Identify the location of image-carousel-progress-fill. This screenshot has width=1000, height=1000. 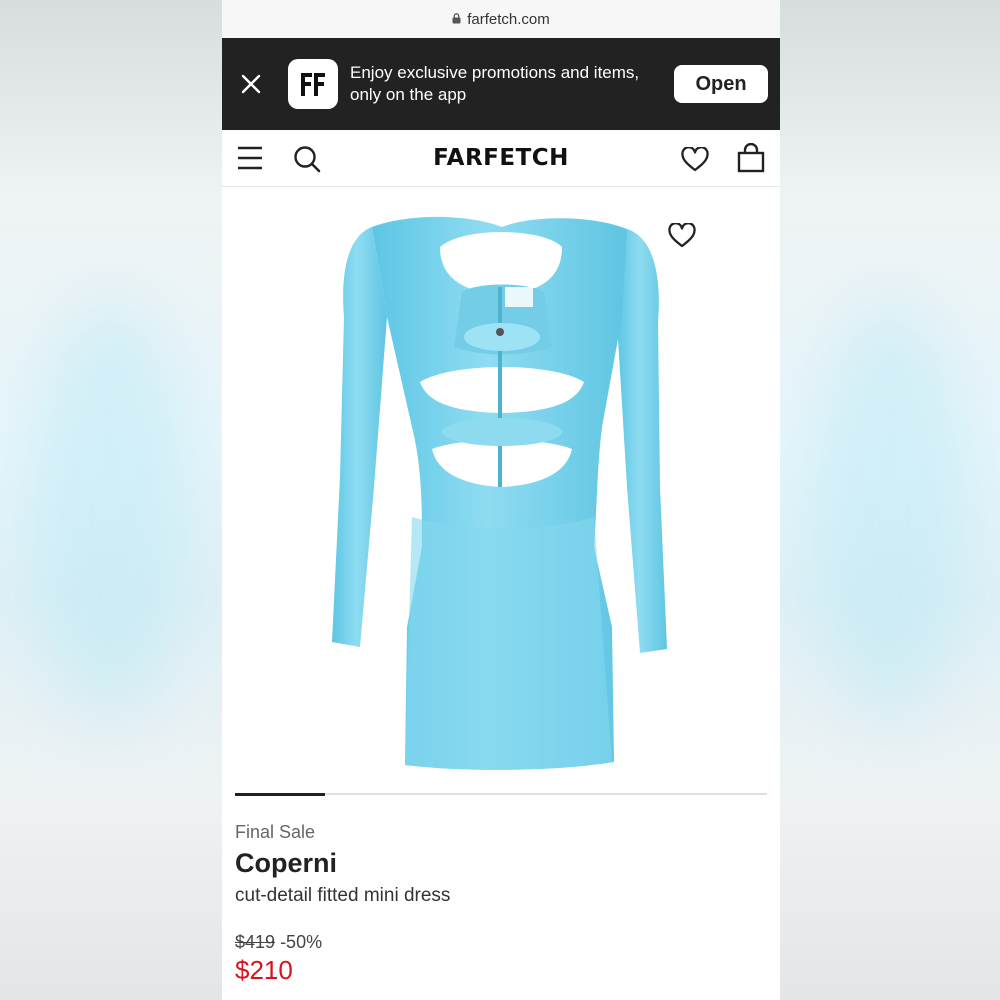
(280, 794).